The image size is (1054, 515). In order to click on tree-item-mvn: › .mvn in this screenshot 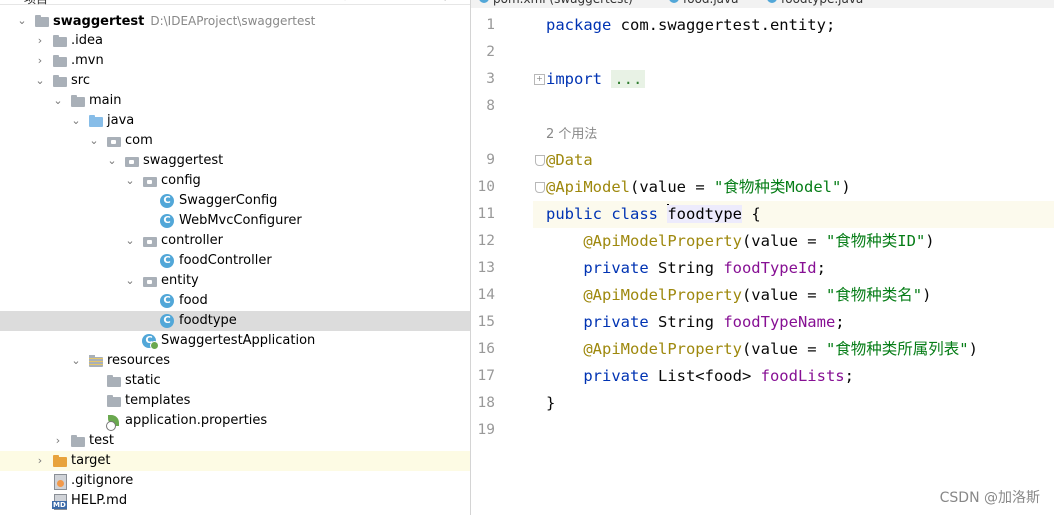, I will do `click(235, 61)`.